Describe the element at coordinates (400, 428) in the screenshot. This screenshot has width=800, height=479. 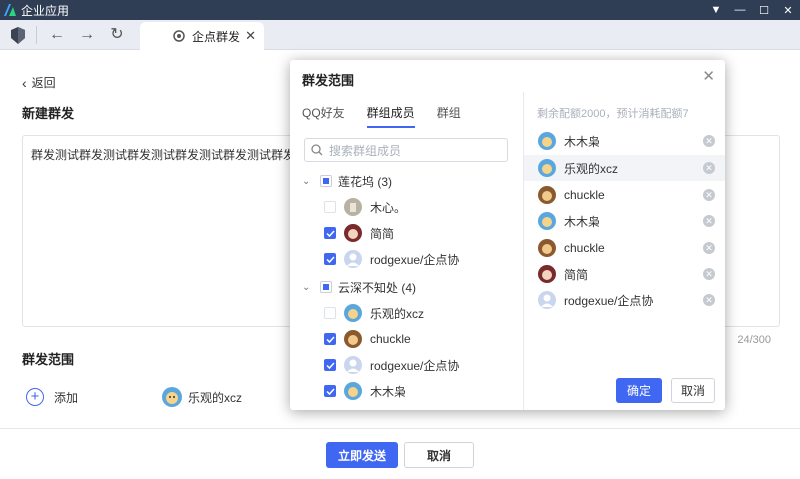
I see `footer-divider` at that location.